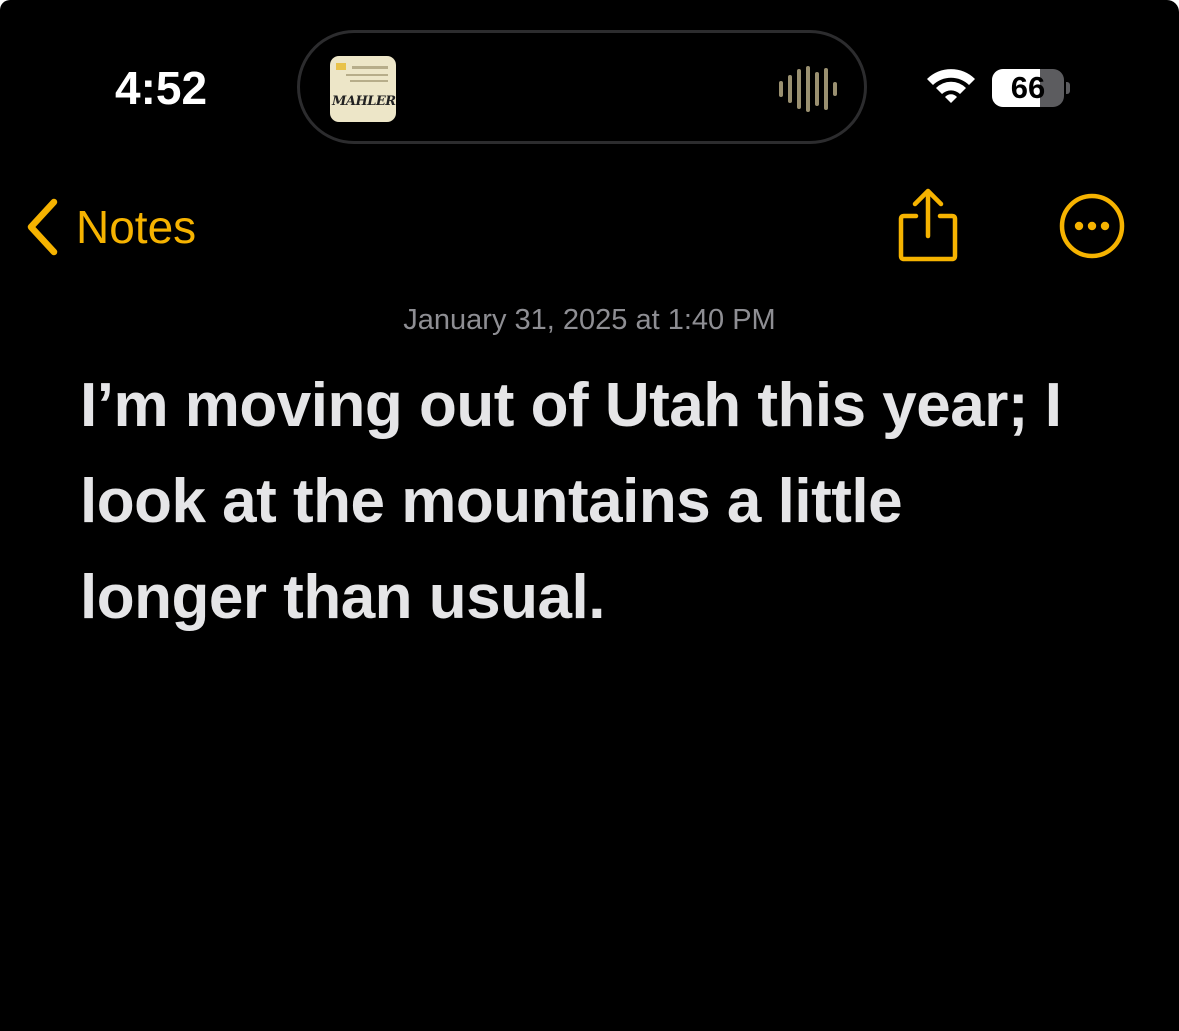  What do you see at coordinates (808, 89) in the screenshot?
I see `waveform-icon` at bounding box center [808, 89].